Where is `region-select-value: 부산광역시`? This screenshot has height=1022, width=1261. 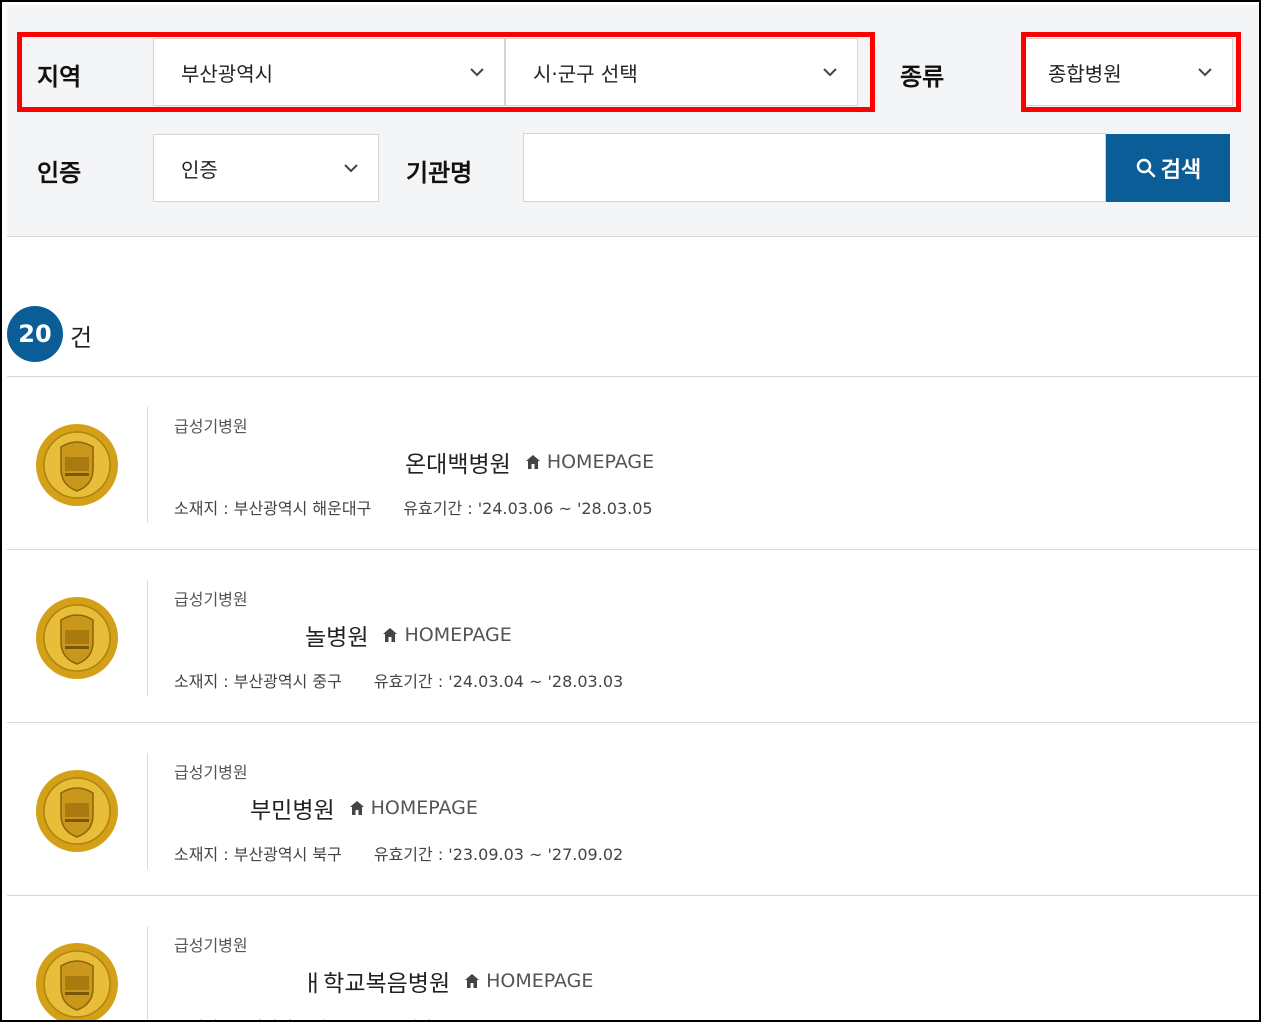 region-select-value: 부산광역시 is located at coordinates (227, 73).